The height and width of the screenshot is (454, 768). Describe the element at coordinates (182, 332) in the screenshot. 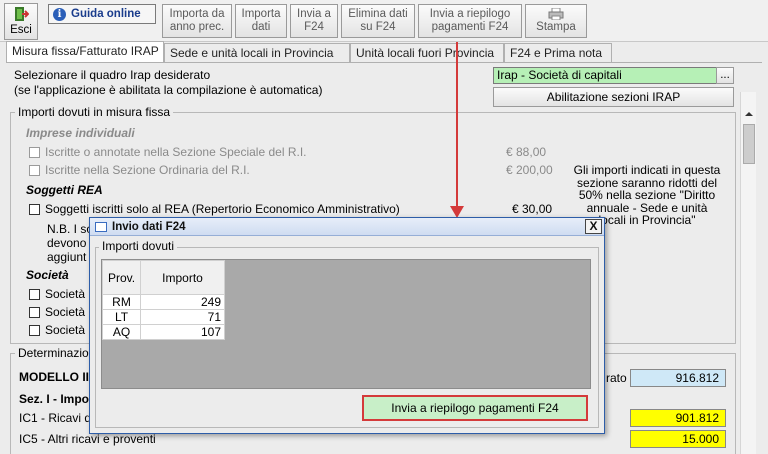

I see `row-importo: 107` at that location.